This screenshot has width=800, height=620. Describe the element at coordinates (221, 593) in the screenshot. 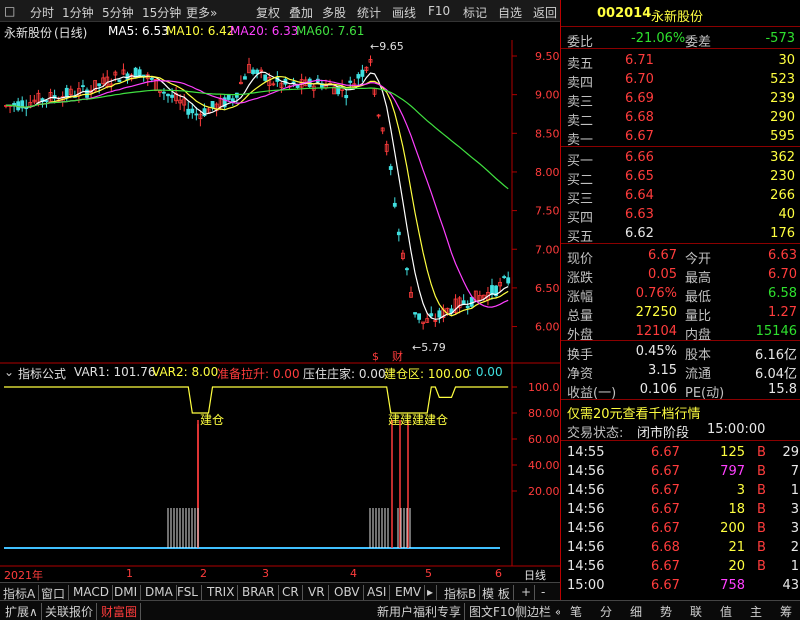

I see `tab-trix: TRIX` at that location.